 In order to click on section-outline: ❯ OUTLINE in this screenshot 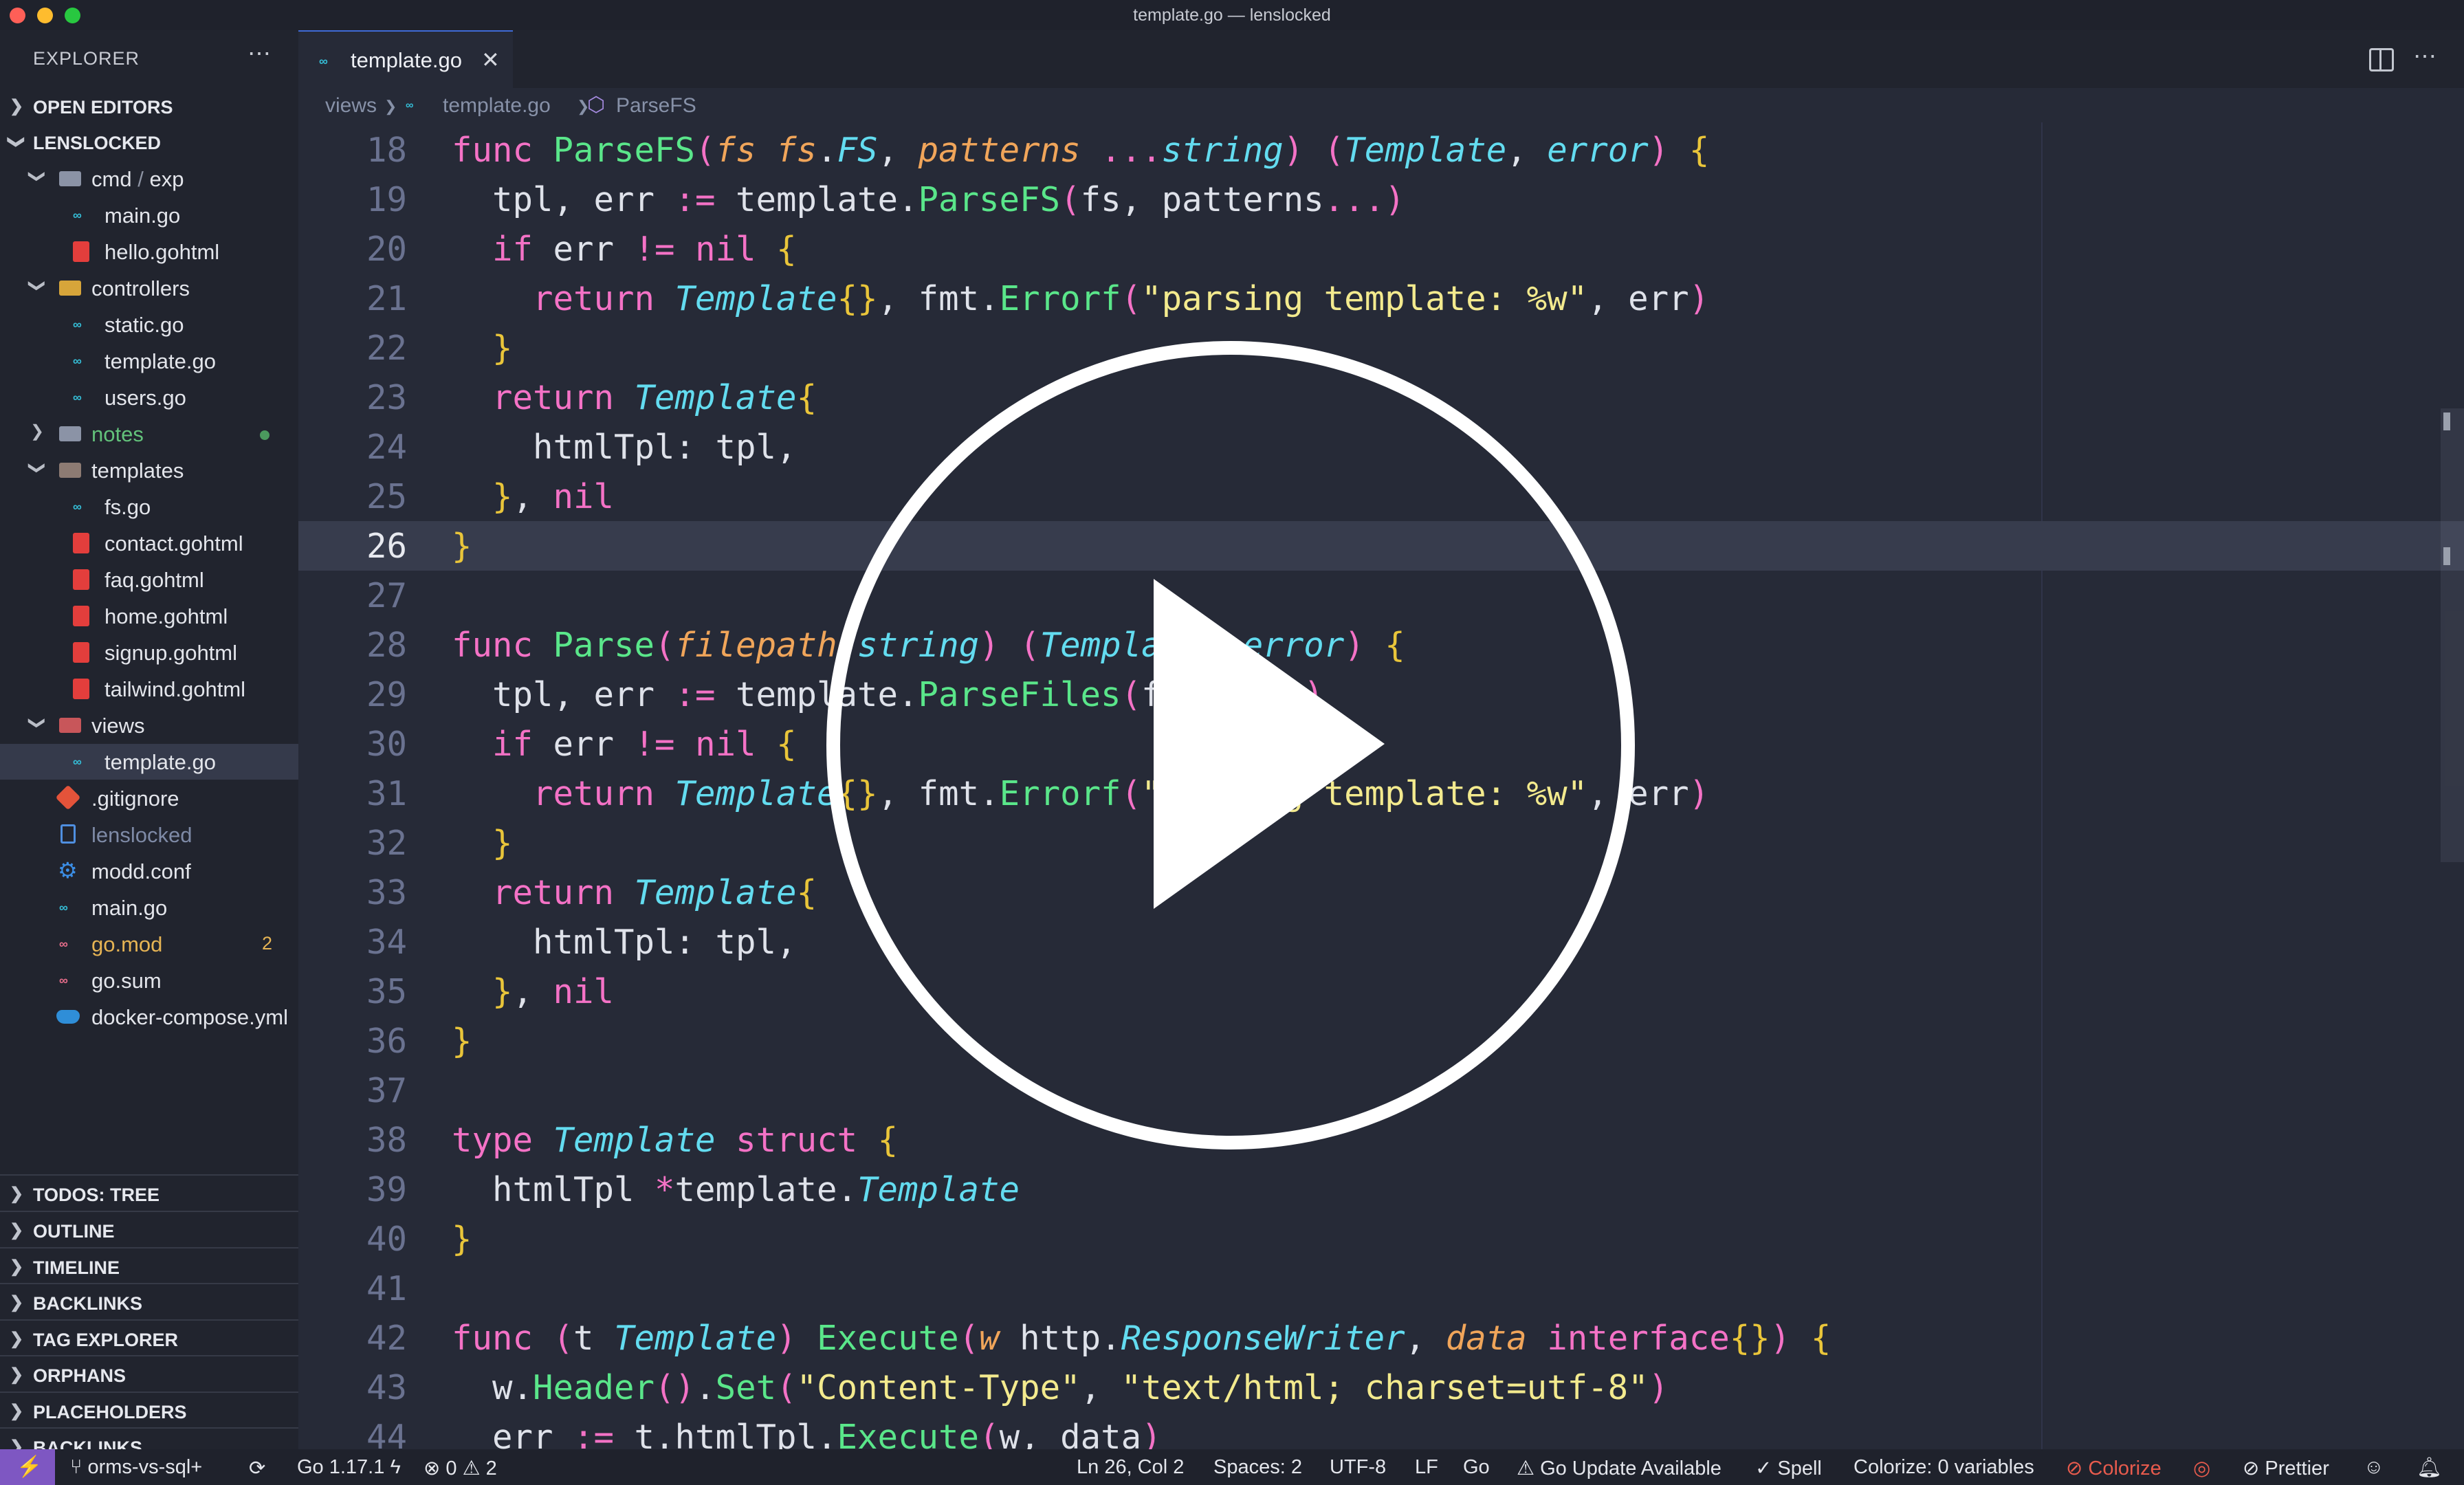, I will do `click(149, 1229)`.